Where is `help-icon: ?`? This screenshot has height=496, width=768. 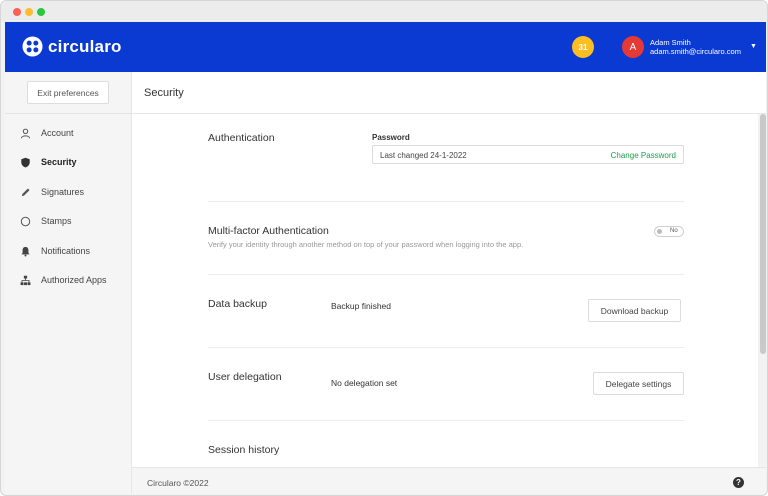 help-icon: ? is located at coordinates (738, 482).